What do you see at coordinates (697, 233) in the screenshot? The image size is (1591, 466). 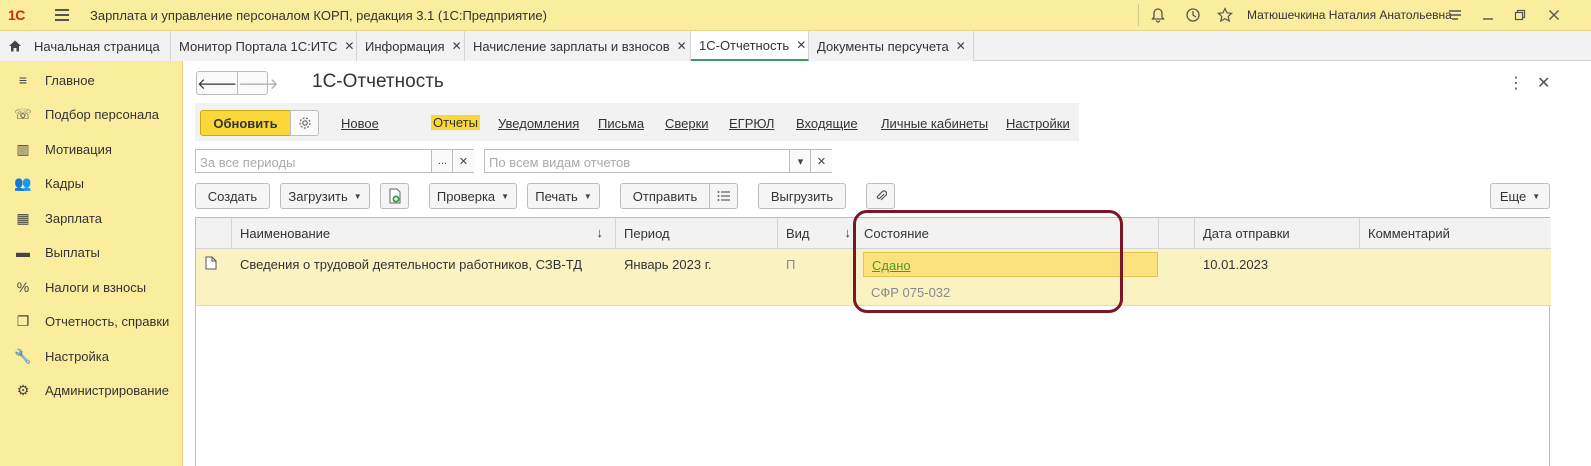 I see `column-period: Период` at bounding box center [697, 233].